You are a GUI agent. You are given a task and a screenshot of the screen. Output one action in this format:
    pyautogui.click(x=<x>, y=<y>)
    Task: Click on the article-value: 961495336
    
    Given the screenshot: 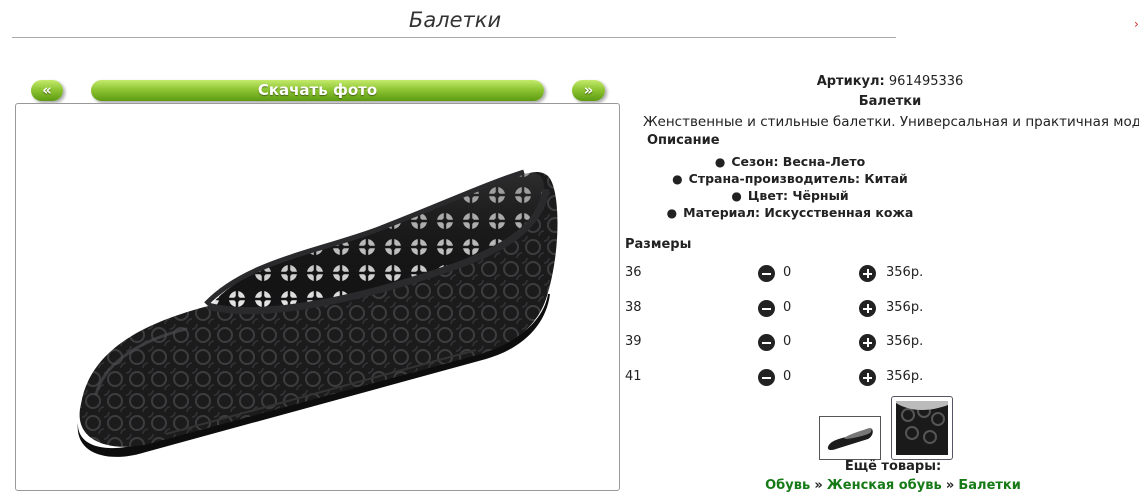 What is the action you would take?
    pyautogui.click(x=926, y=81)
    